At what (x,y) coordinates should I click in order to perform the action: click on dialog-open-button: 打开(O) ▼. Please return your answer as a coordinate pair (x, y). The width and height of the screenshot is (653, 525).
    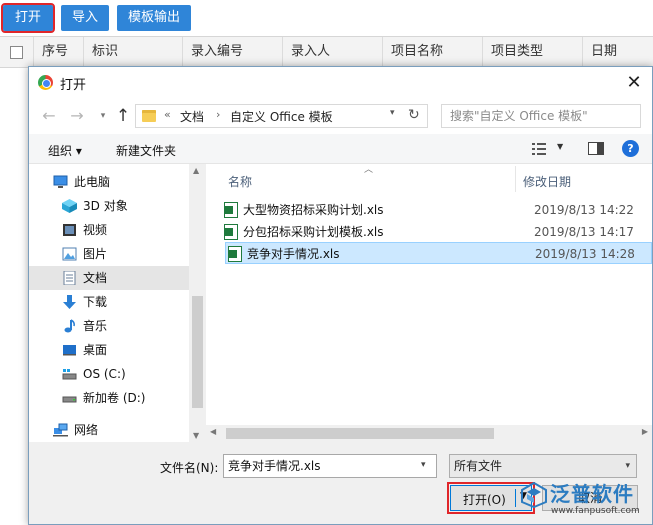
    Looking at the image, I should click on (491, 498).